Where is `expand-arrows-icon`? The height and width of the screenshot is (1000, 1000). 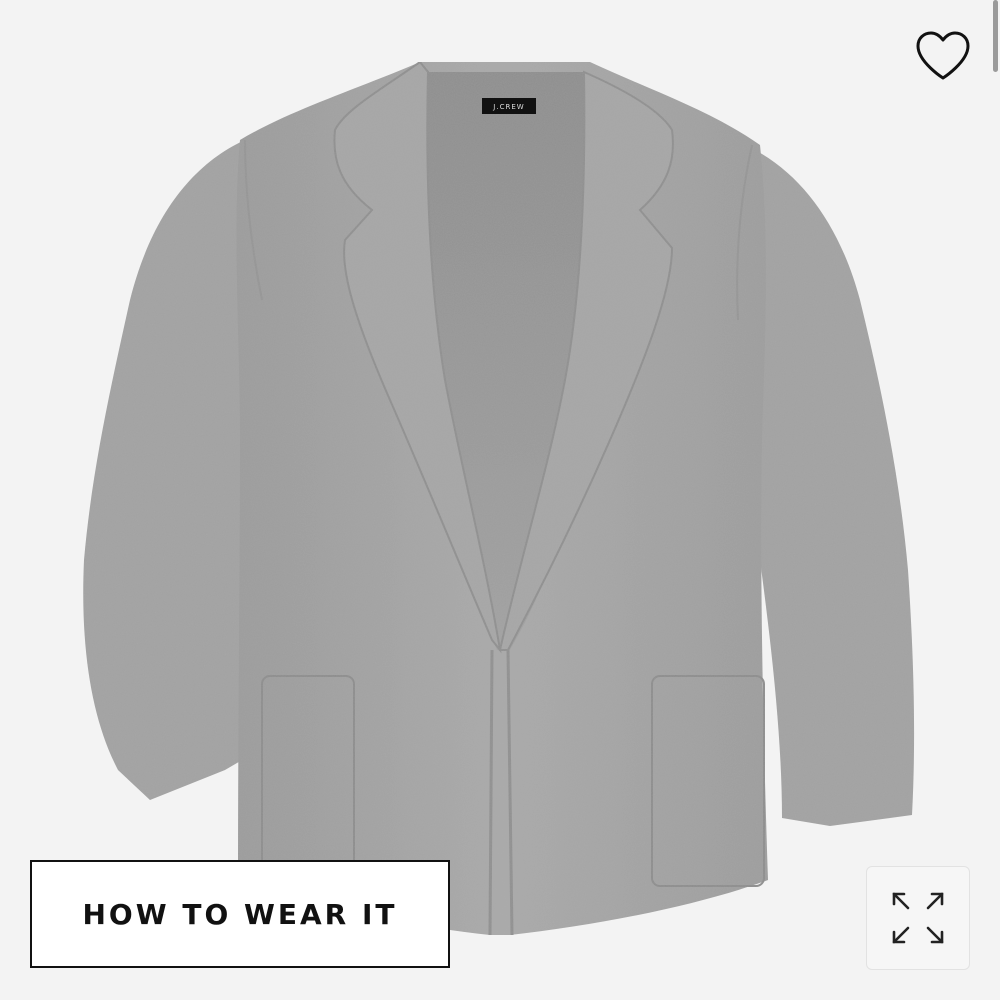 expand-arrows-icon is located at coordinates (918, 918).